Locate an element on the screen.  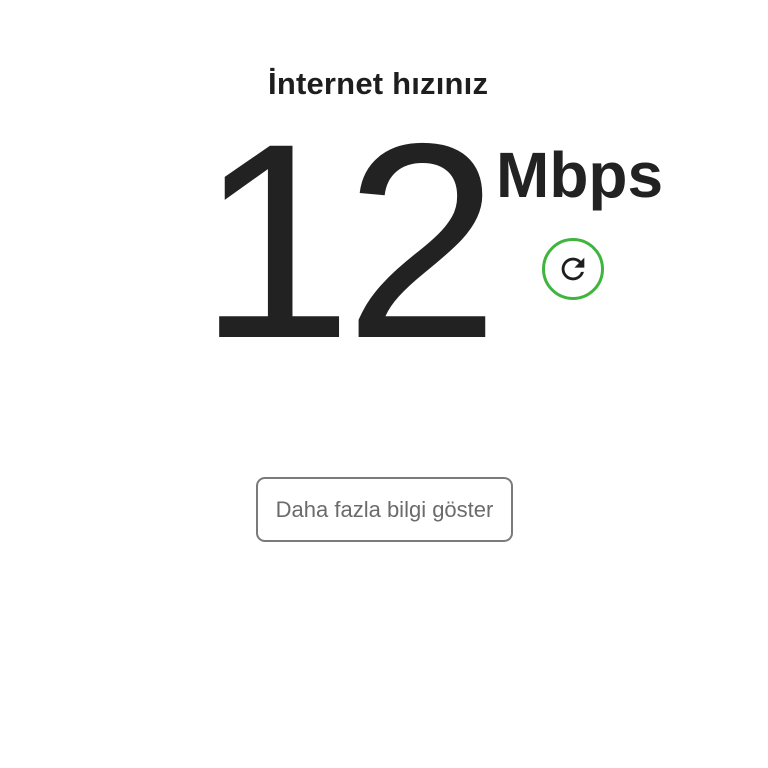
refresh-button is located at coordinates (573, 269).